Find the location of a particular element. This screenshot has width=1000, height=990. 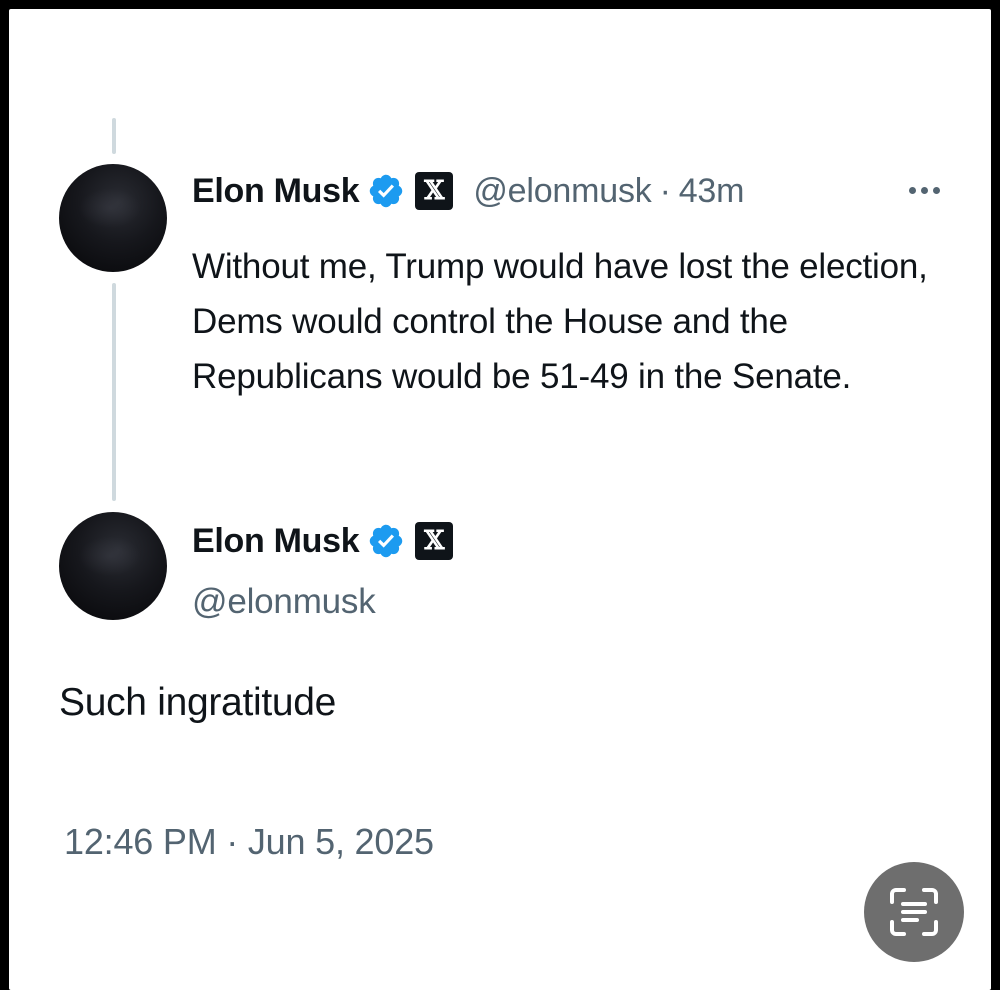

text-scan-icon is located at coordinates (914, 912).